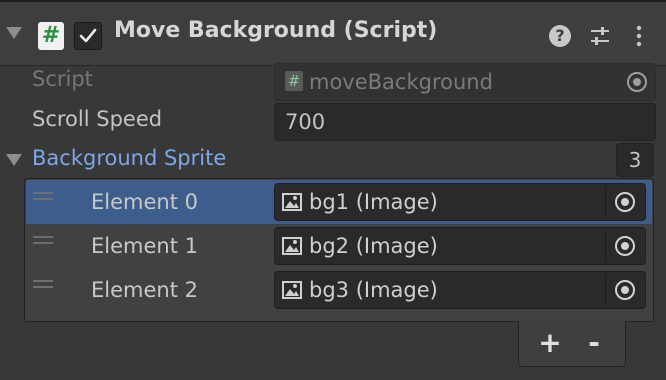 This screenshot has width=666, height=380. What do you see at coordinates (560, 36) in the screenshot?
I see `help-icon: ?` at bounding box center [560, 36].